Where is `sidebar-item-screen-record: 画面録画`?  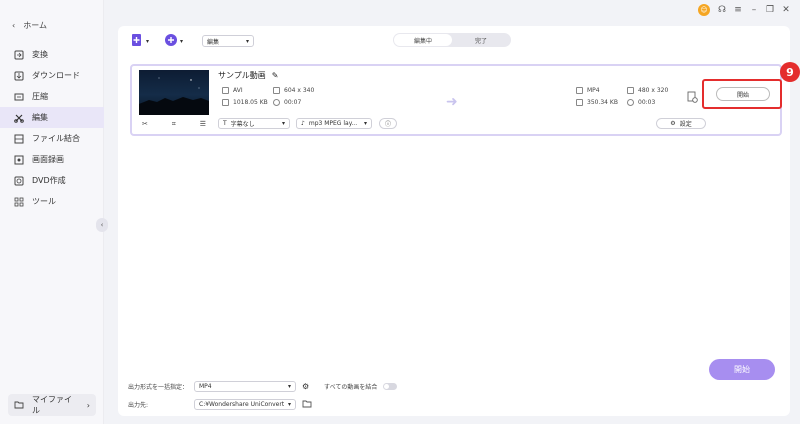
sidebar-item-screen-record: 画面録画 is located at coordinates (52, 159).